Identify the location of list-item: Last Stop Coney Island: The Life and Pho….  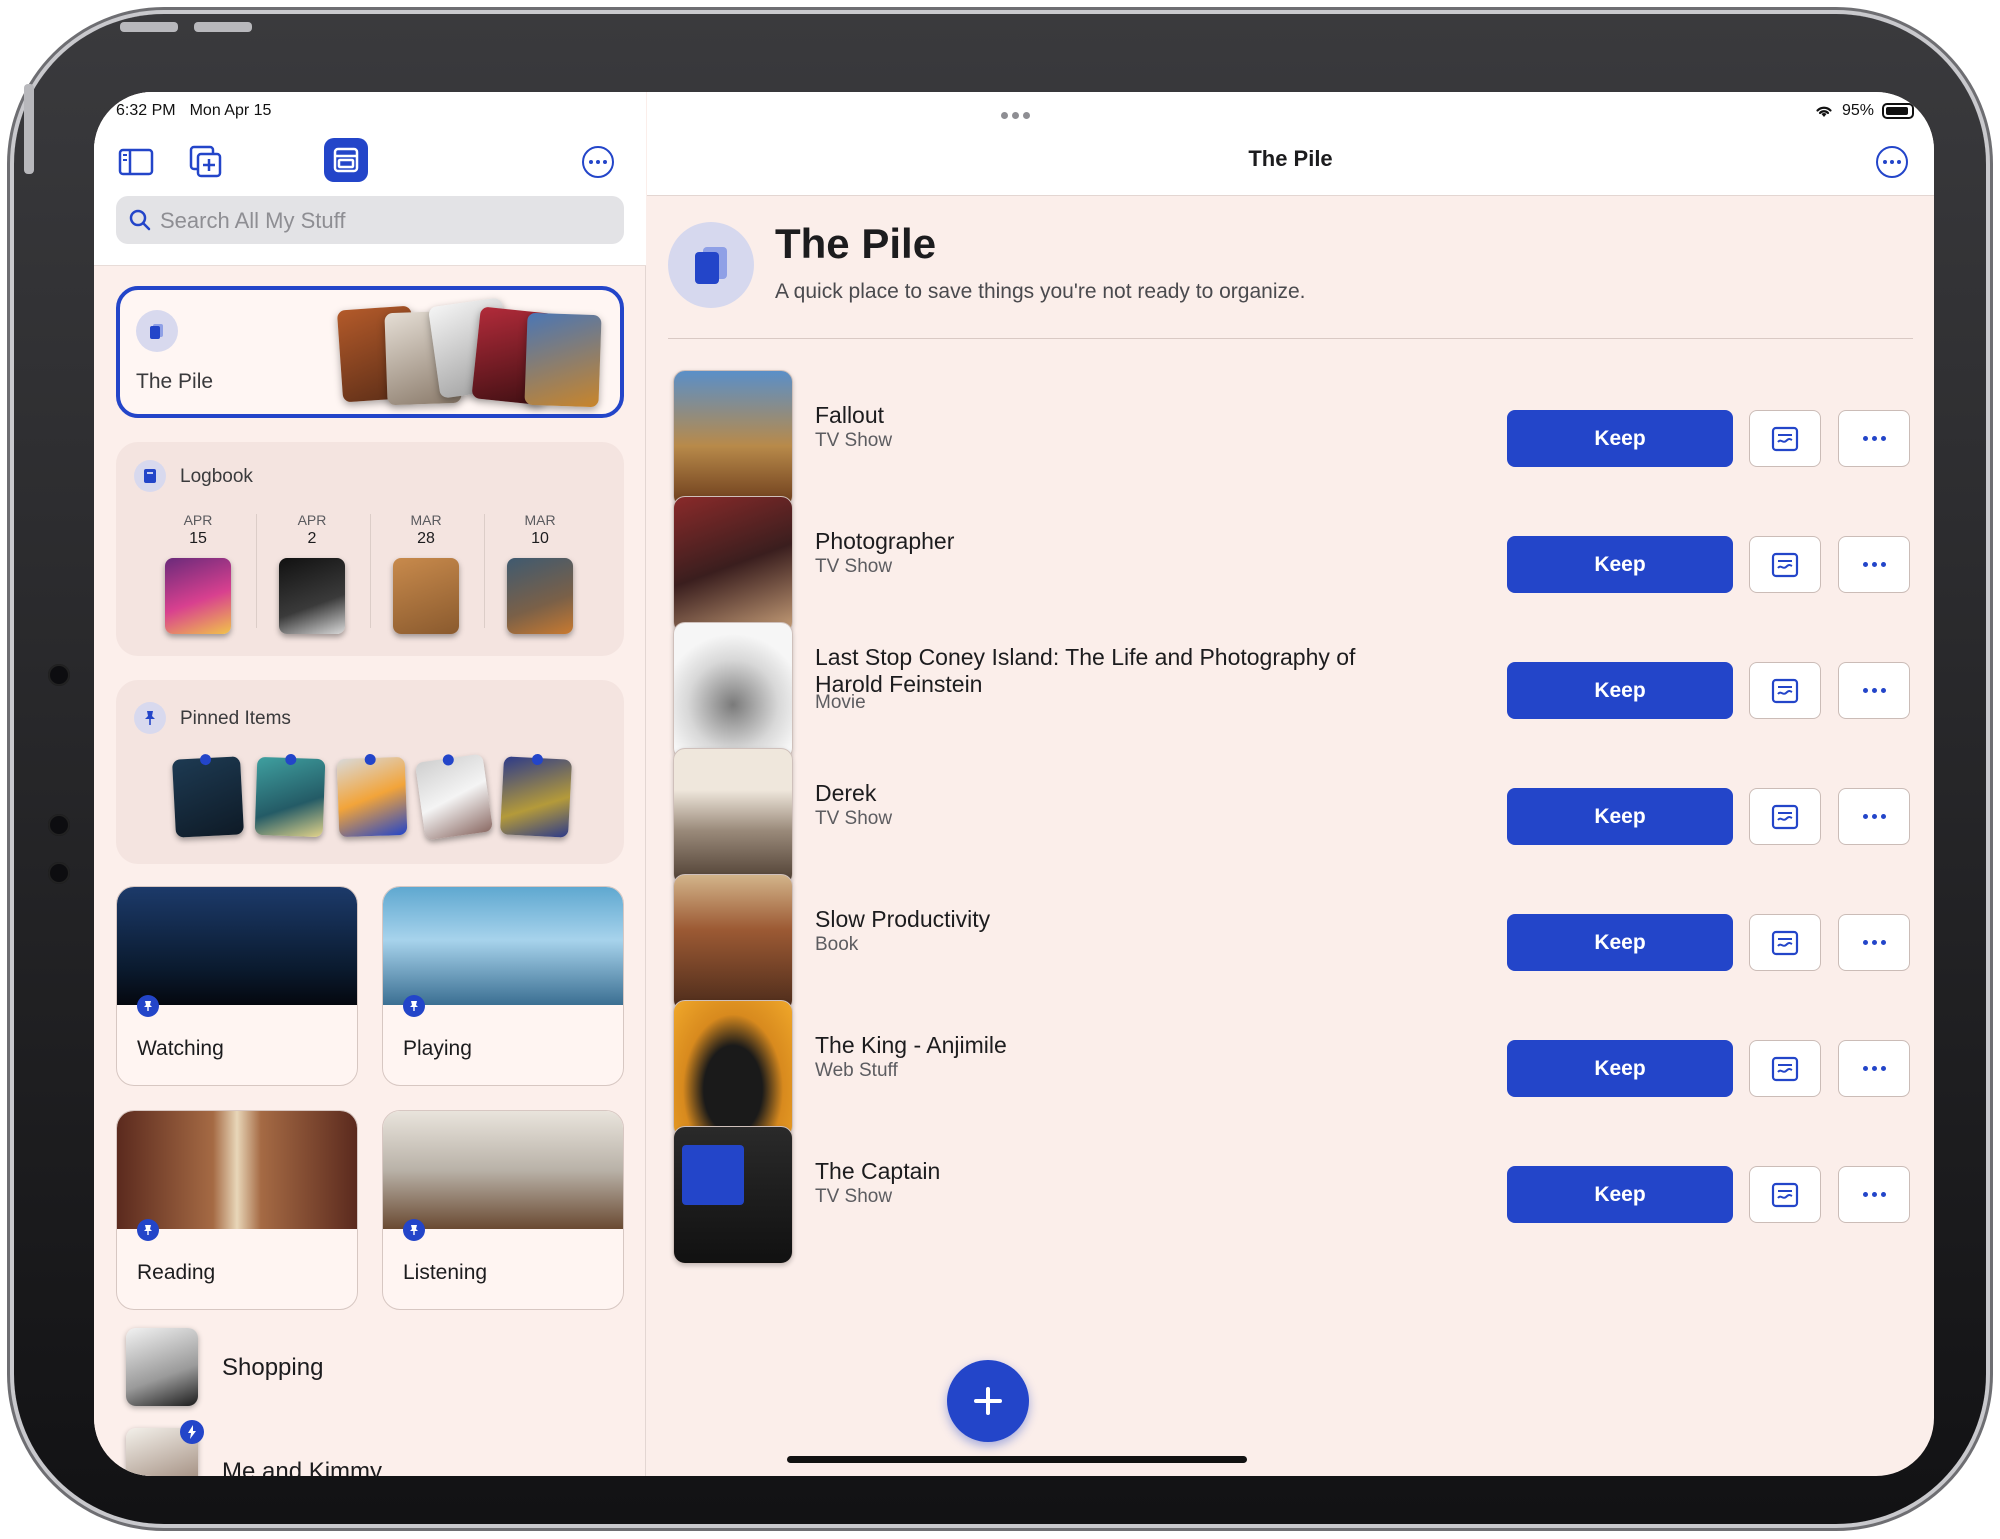
(1295, 692).